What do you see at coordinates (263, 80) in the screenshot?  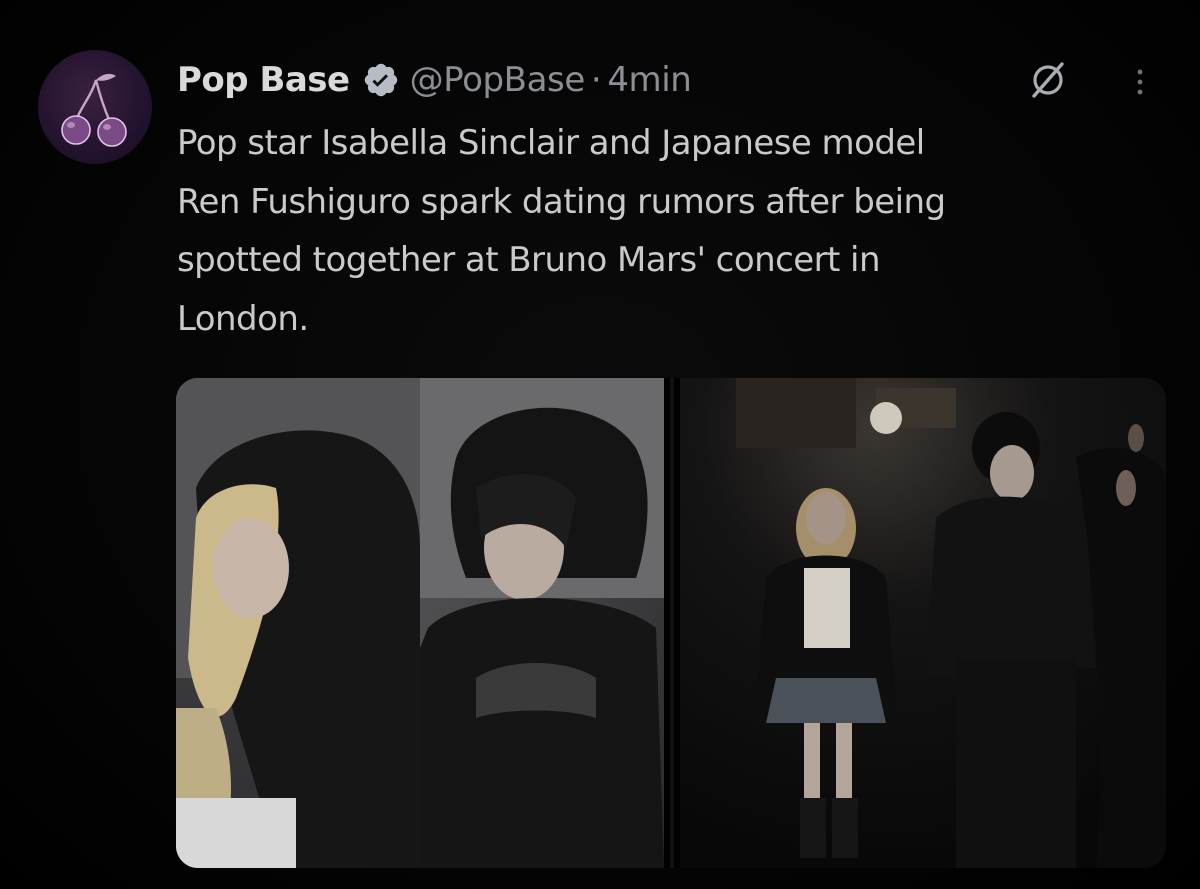 I see `author-name: Pop Base` at bounding box center [263, 80].